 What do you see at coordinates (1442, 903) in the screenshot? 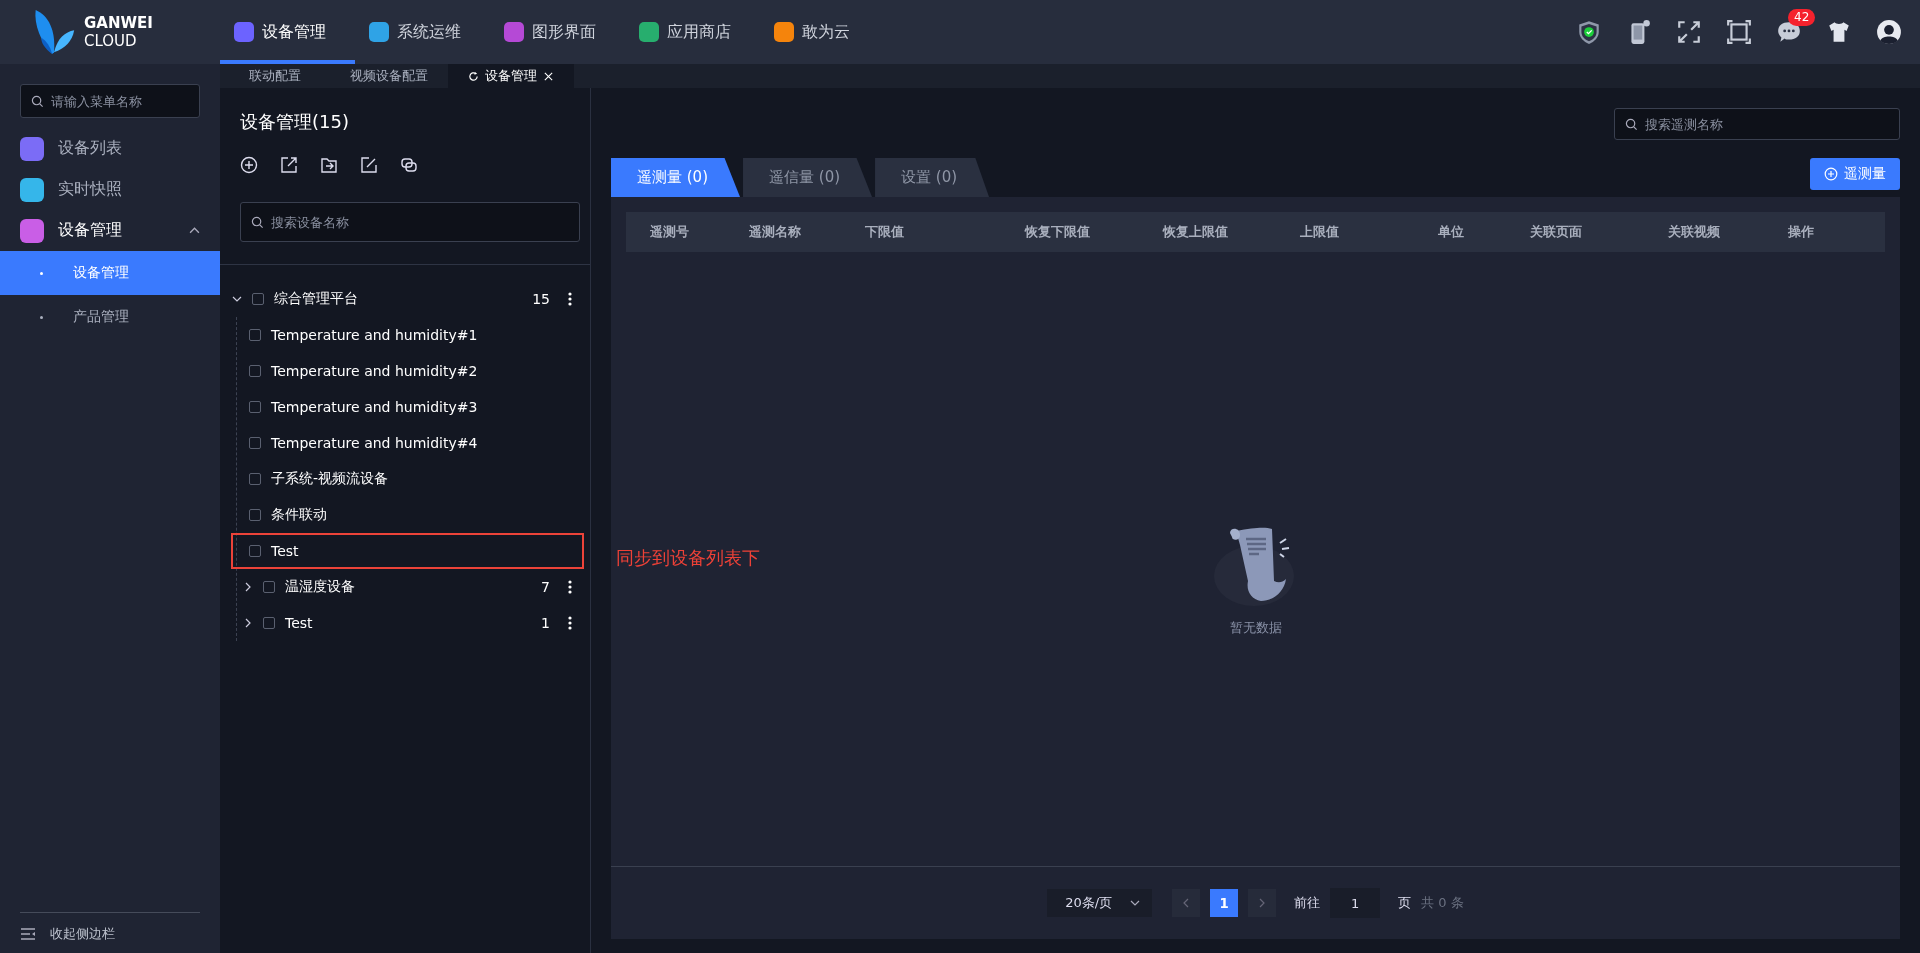
I see `total-count: 共 0 条` at bounding box center [1442, 903].